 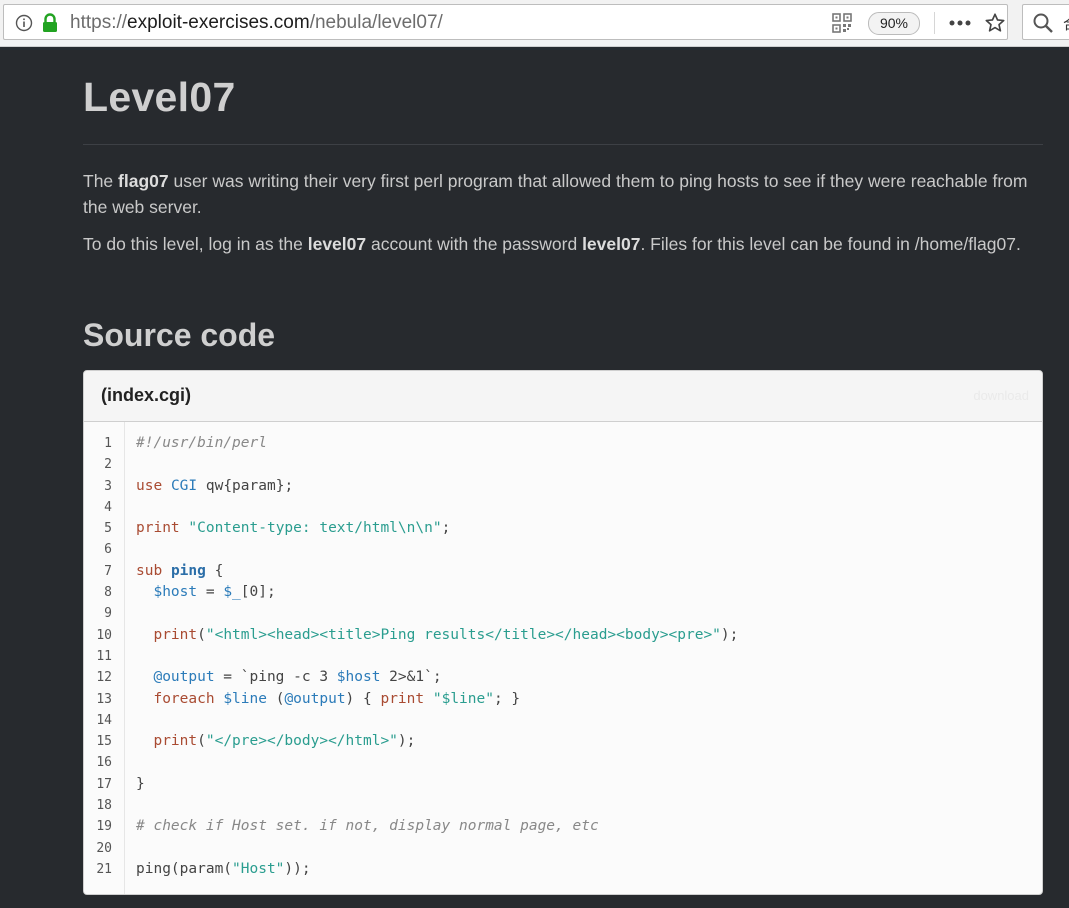 What do you see at coordinates (474, 244) in the screenshot?
I see `instructions-text-mid: account with the password` at bounding box center [474, 244].